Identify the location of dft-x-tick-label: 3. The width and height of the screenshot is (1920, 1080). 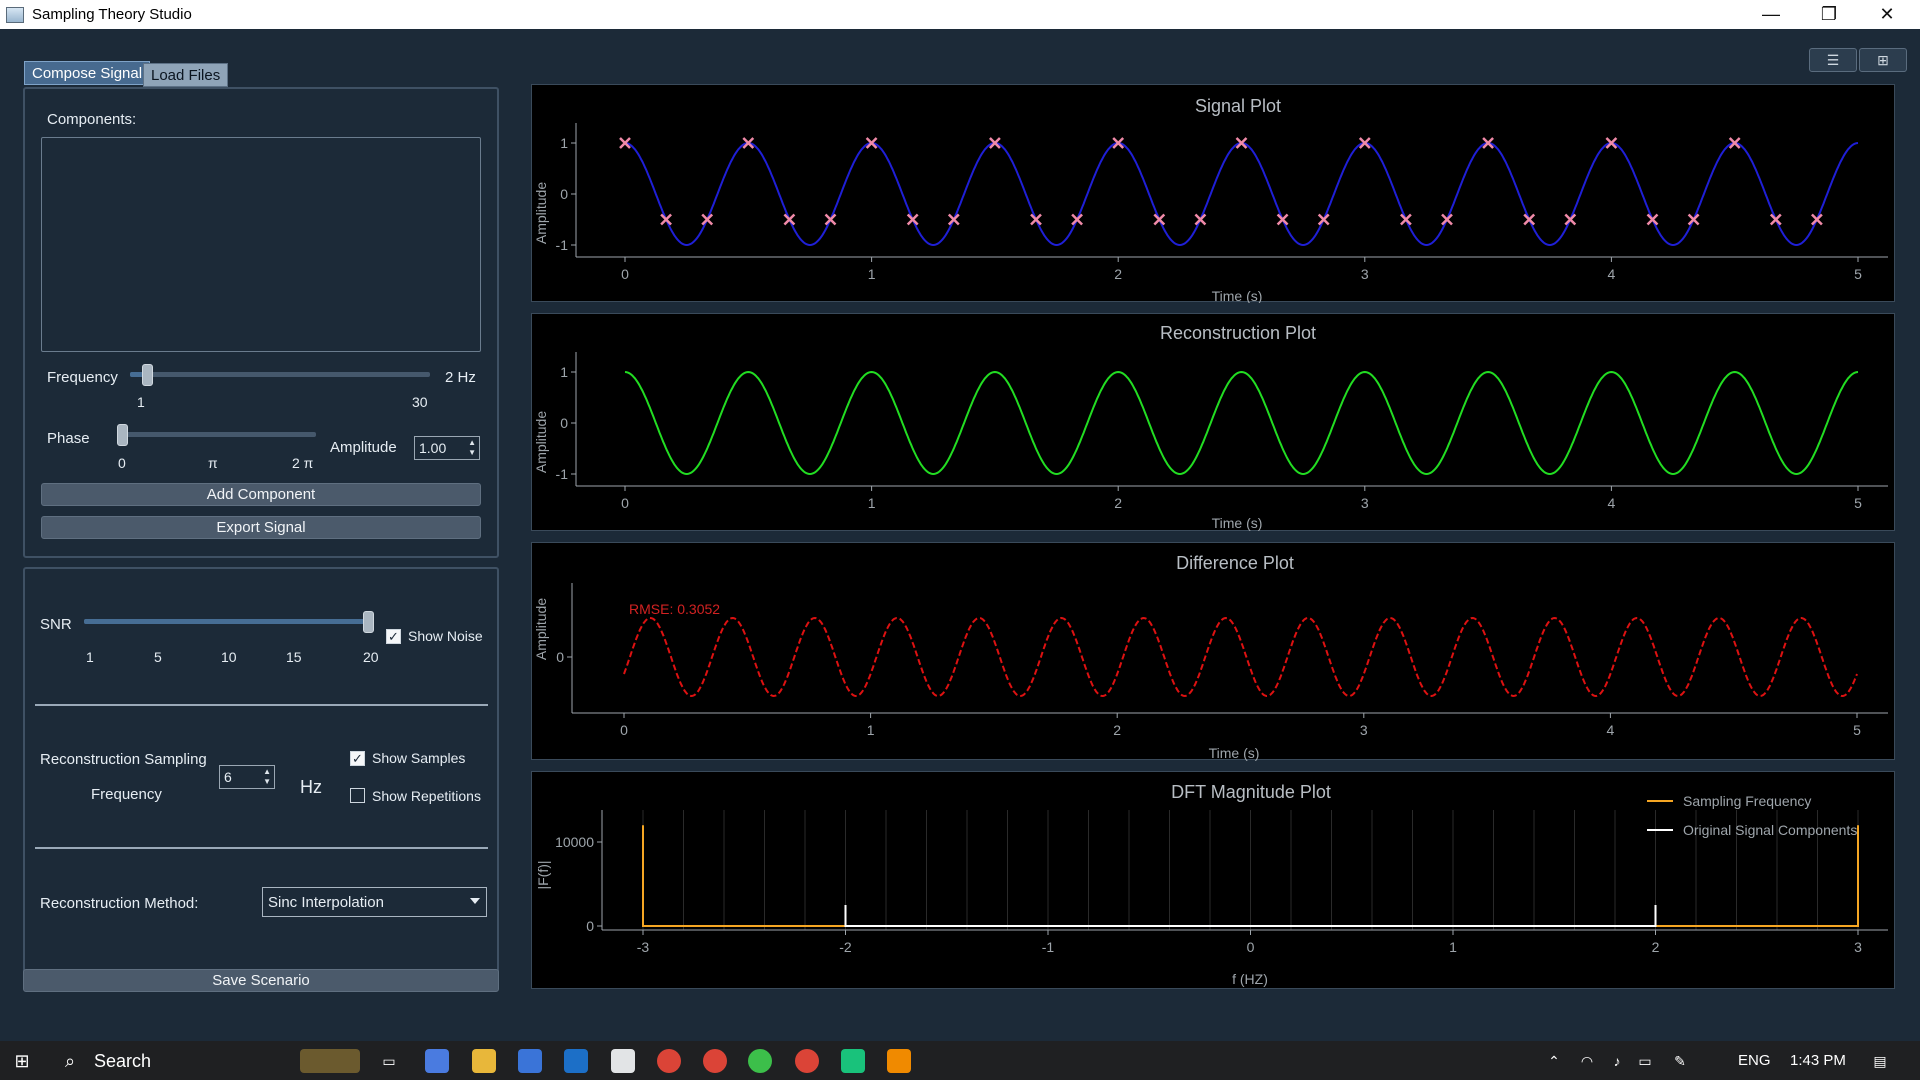
(1858, 947).